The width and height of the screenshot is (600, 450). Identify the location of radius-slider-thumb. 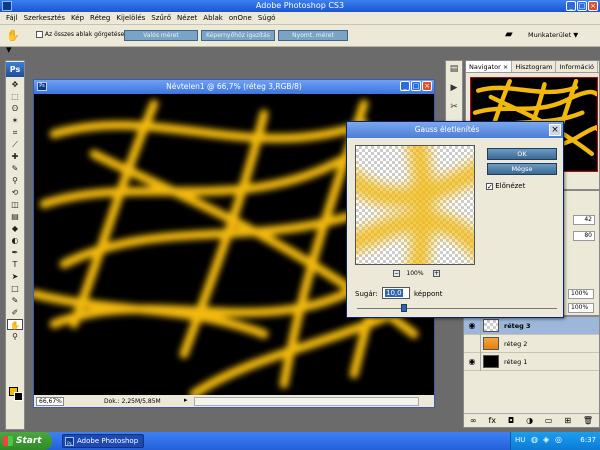
(404, 308).